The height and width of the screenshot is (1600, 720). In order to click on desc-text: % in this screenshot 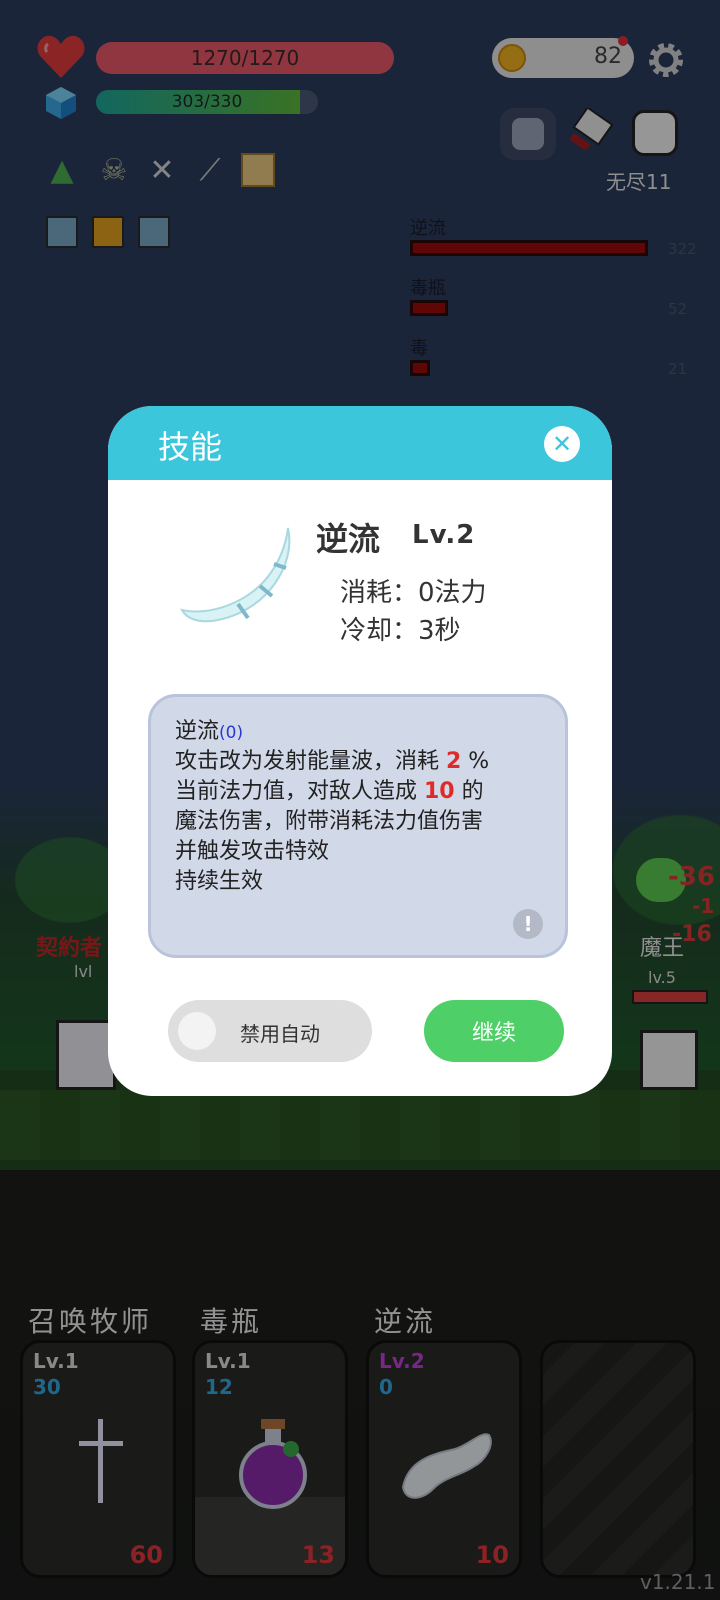, I will do `click(475, 761)`.